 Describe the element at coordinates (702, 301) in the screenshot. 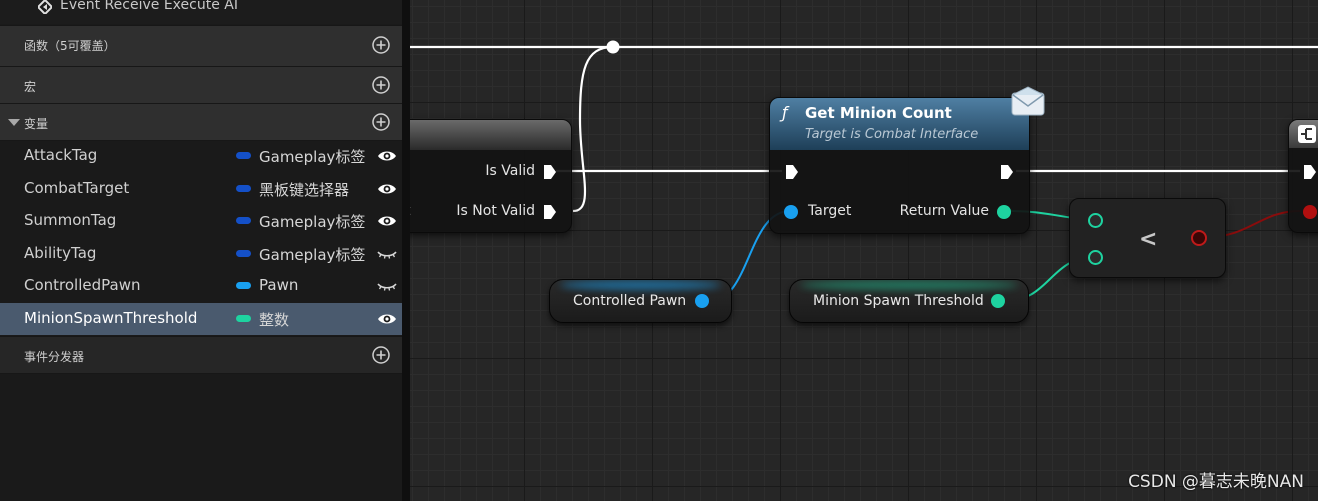

I see `controlled-pawn-output-pin` at that location.